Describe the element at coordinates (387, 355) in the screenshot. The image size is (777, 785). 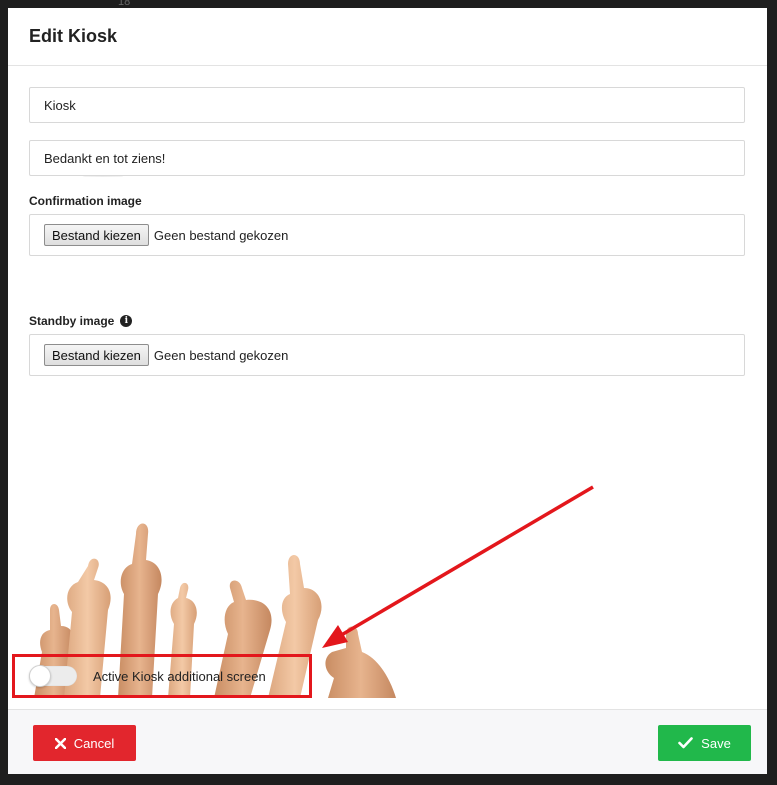
I see `standby-image-file-input: Bestand kiezen Geen bestand gekozen` at that location.